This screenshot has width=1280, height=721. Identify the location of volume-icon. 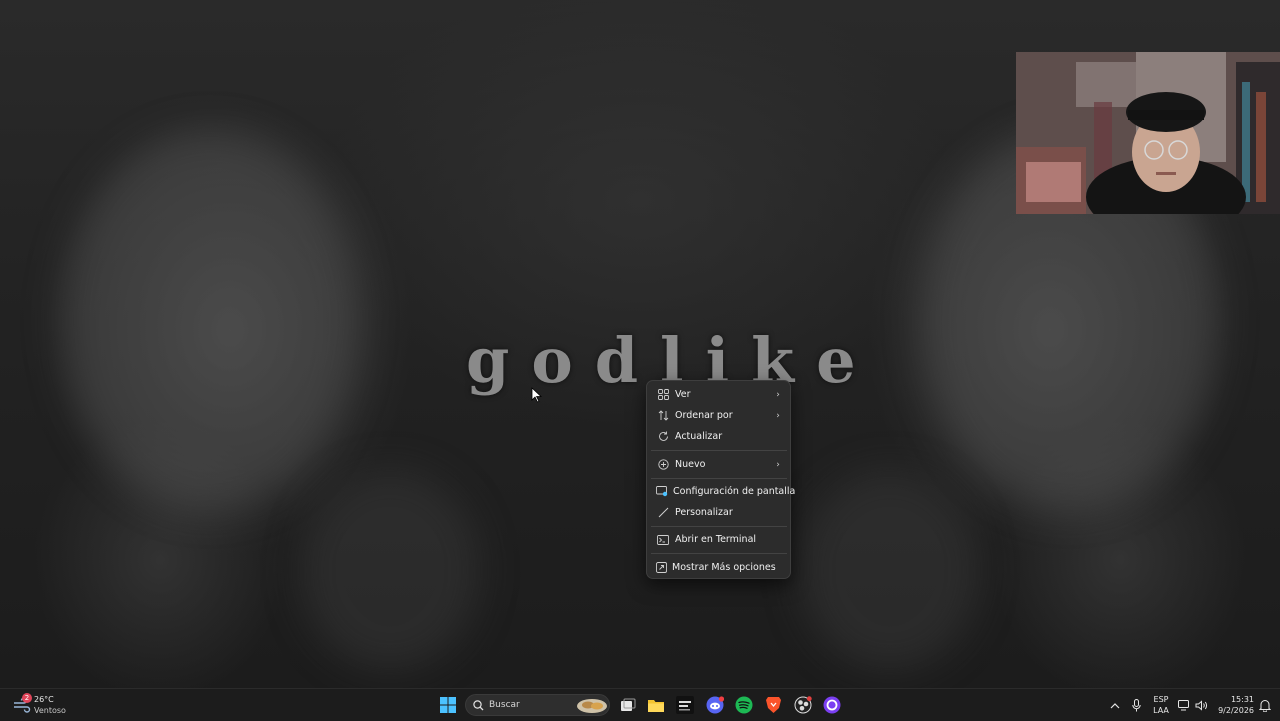
(1201, 705).